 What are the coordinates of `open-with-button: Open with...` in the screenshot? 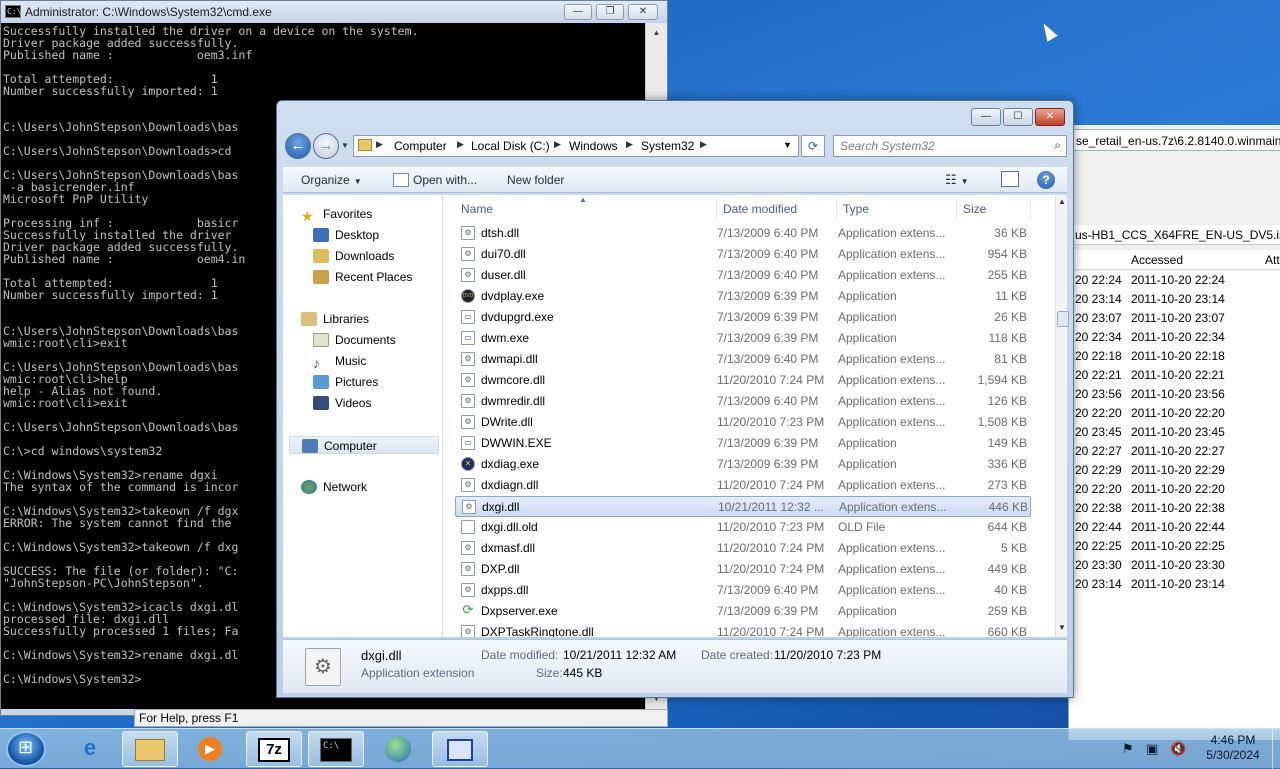 It's located at (445, 180).